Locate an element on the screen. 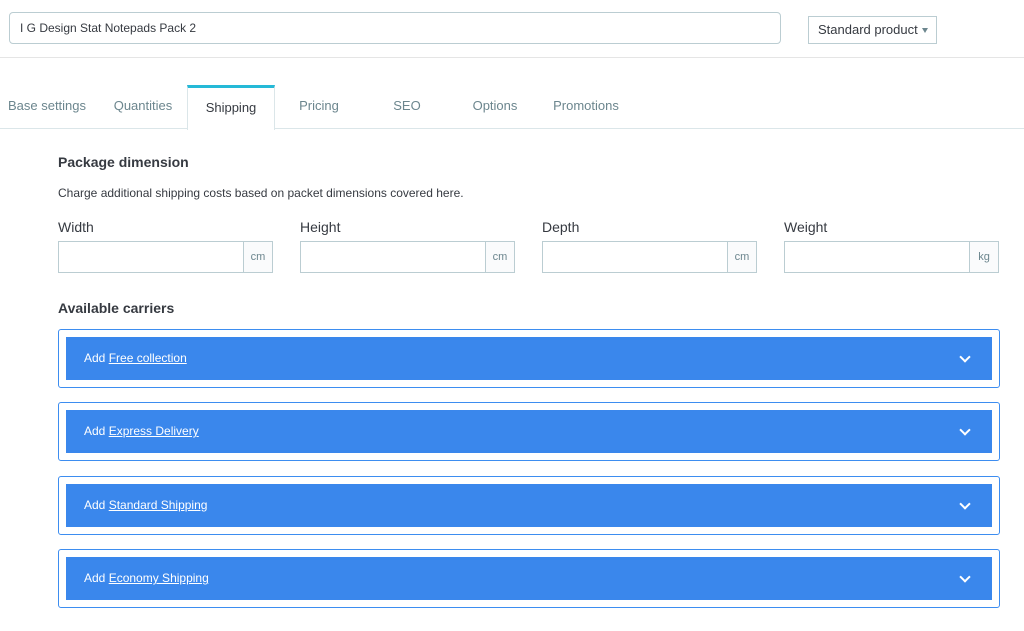 The height and width of the screenshot is (631, 1024). depth-field: cm is located at coordinates (649, 257).